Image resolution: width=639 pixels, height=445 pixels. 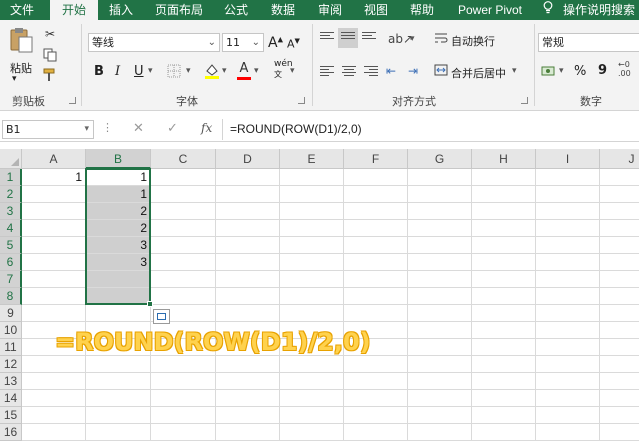 What do you see at coordinates (11, 415) in the screenshot?
I see `row-header-15: 15` at bounding box center [11, 415].